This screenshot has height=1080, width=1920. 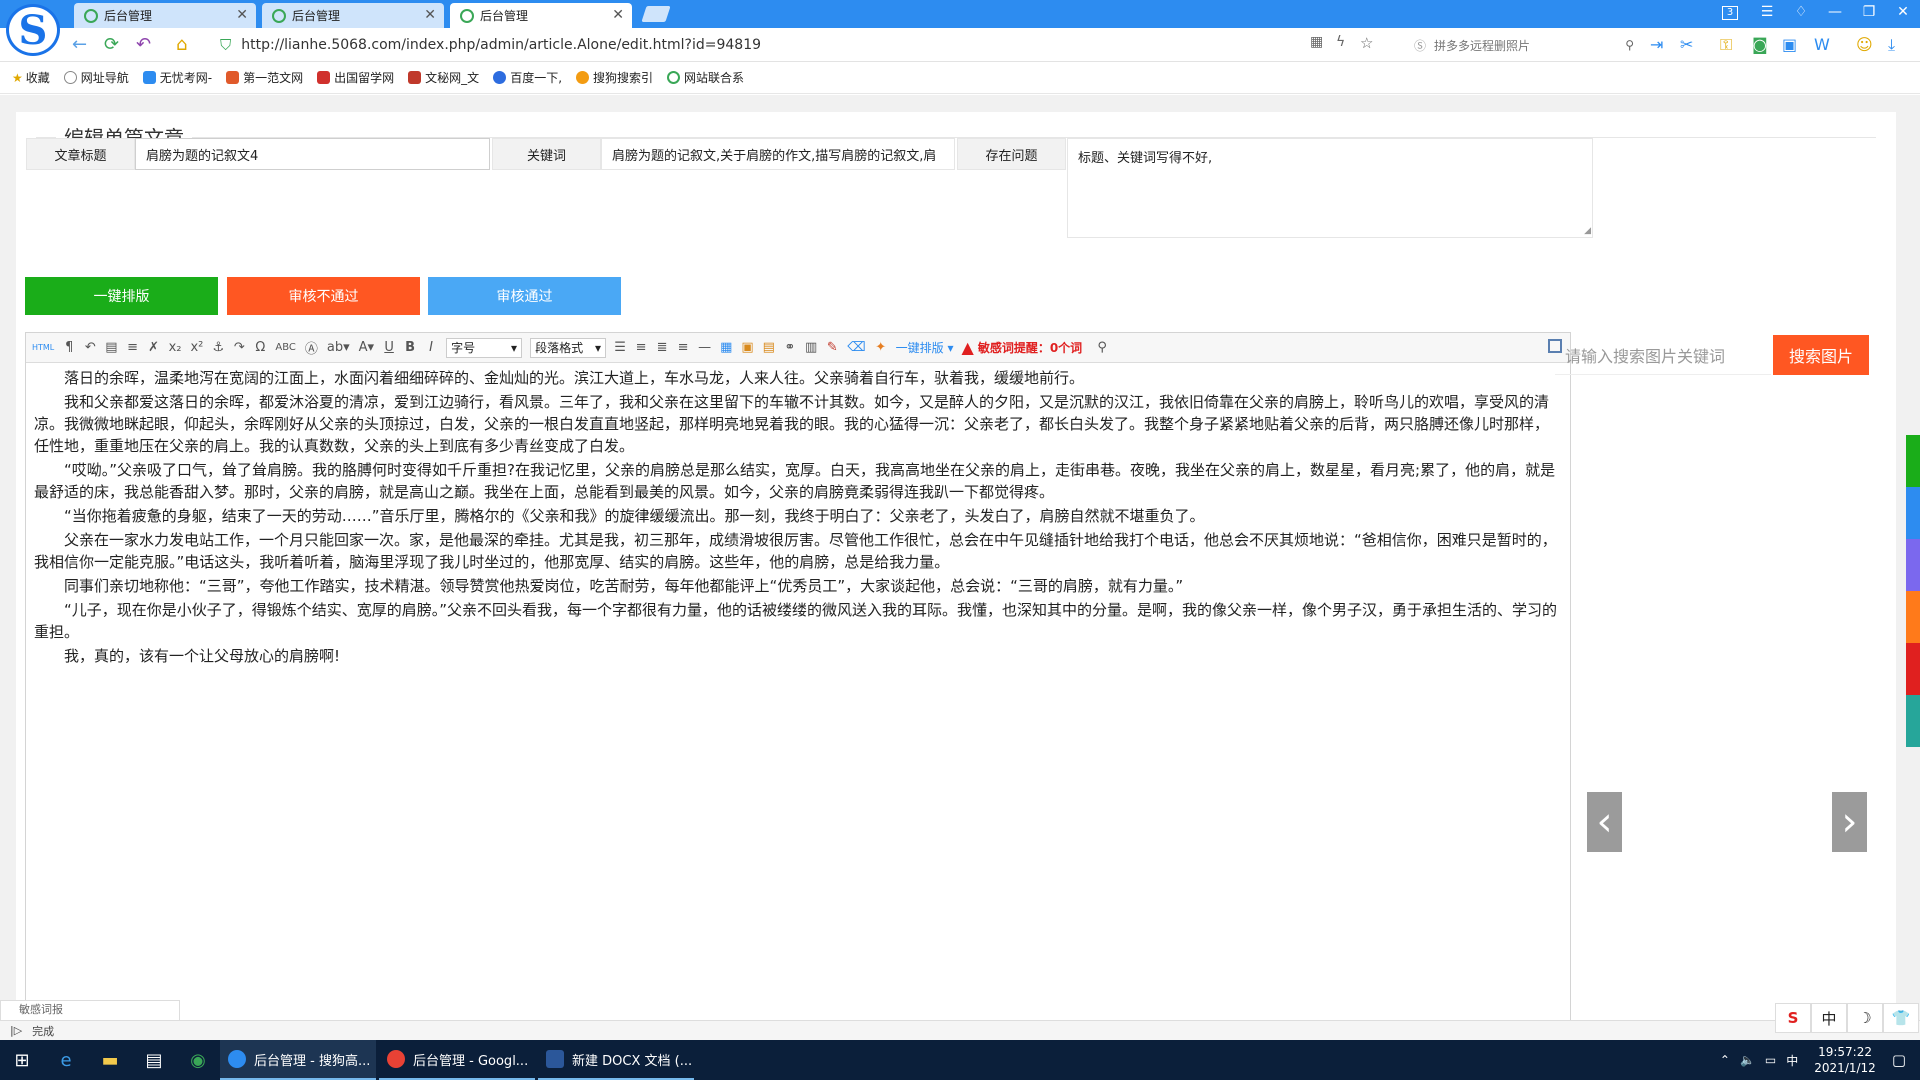 What do you see at coordinates (198, 1060) in the screenshot?
I see `app-icon: ◉` at bounding box center [198, 1060].